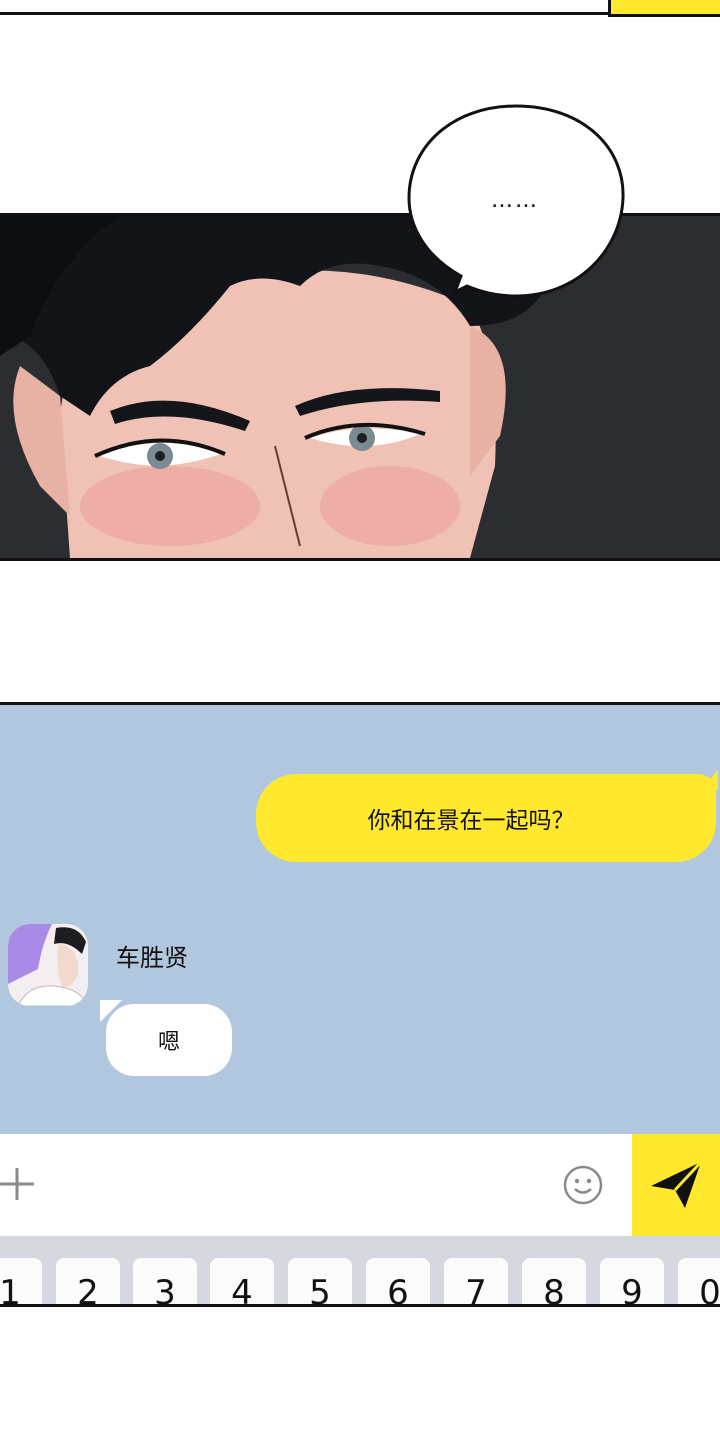  What do you see at coordinates (242, 1281) in the screenshot?
I see `key-4: 4` at bounding box center [242, 1281].